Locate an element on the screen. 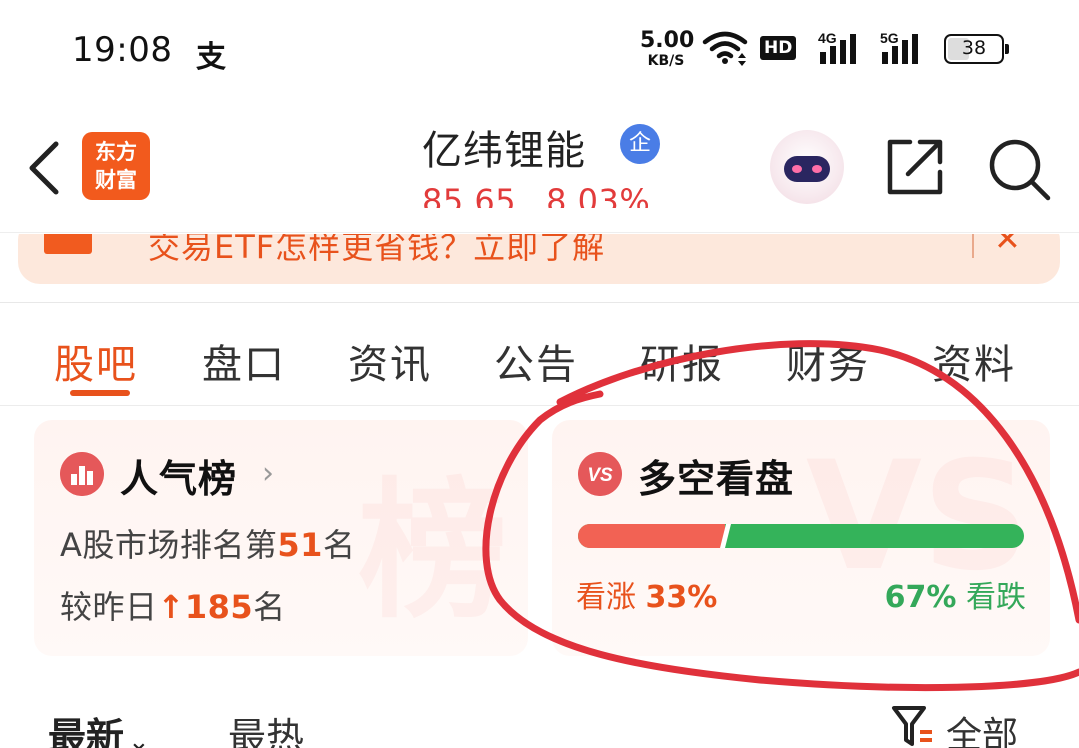 The height and width of the screenshot is (748, 1079). rank-prefix: A股市场排名第 is located at coordinates (169, 545).